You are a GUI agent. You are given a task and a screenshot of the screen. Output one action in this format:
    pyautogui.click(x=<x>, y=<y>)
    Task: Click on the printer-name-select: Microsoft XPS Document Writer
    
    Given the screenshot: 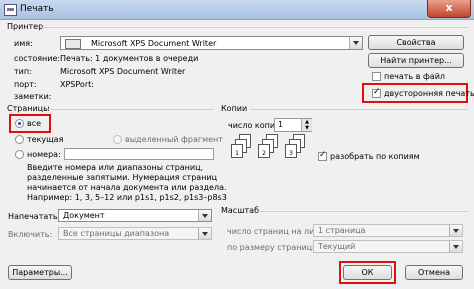 What is the action you would take?
    pyautogui.click(x=211, y=43)
    